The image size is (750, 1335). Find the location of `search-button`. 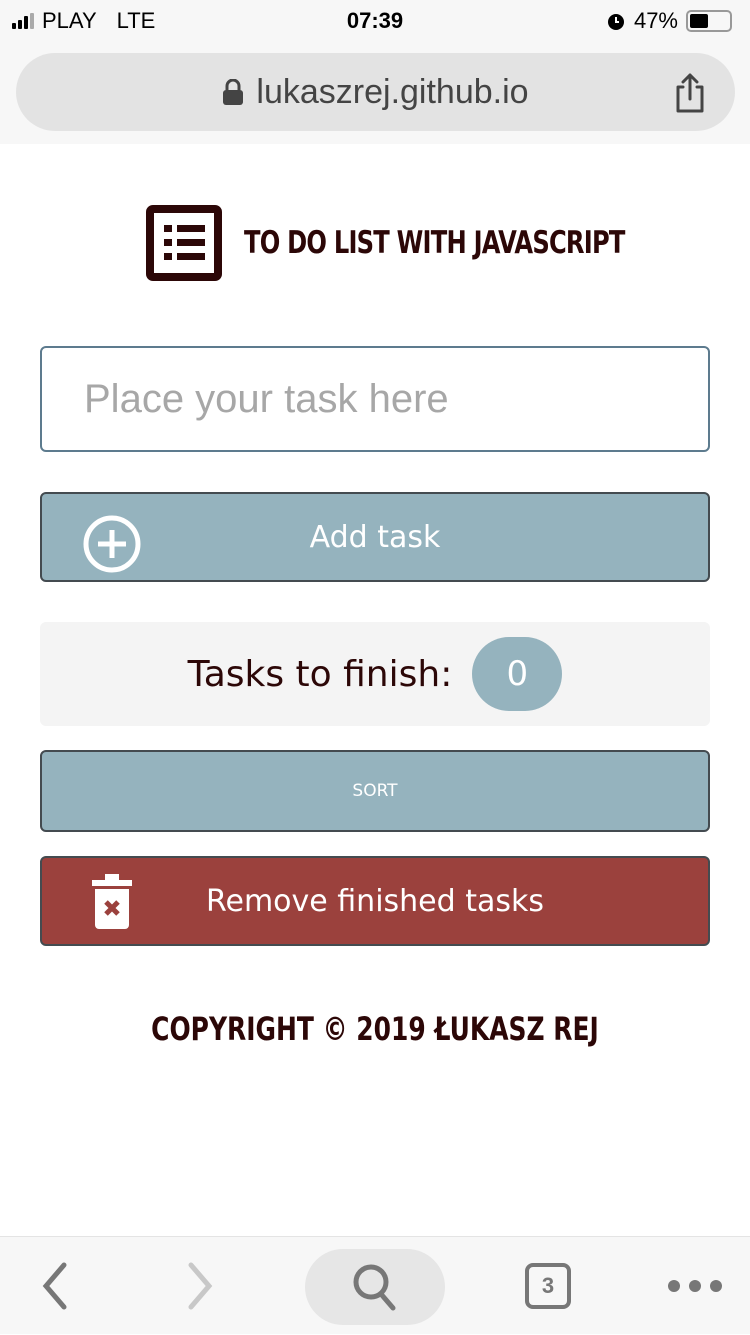

search-button is located at coordinates (375, 1287).